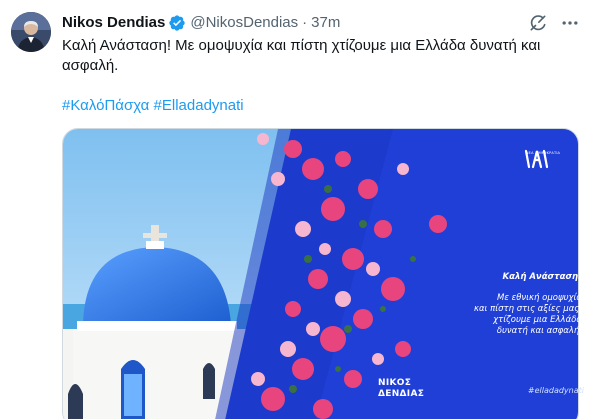  Describe the element at coordinates (199, 105) in the screenshot. I see `hashtag-link: #Elladadynati` at that location.